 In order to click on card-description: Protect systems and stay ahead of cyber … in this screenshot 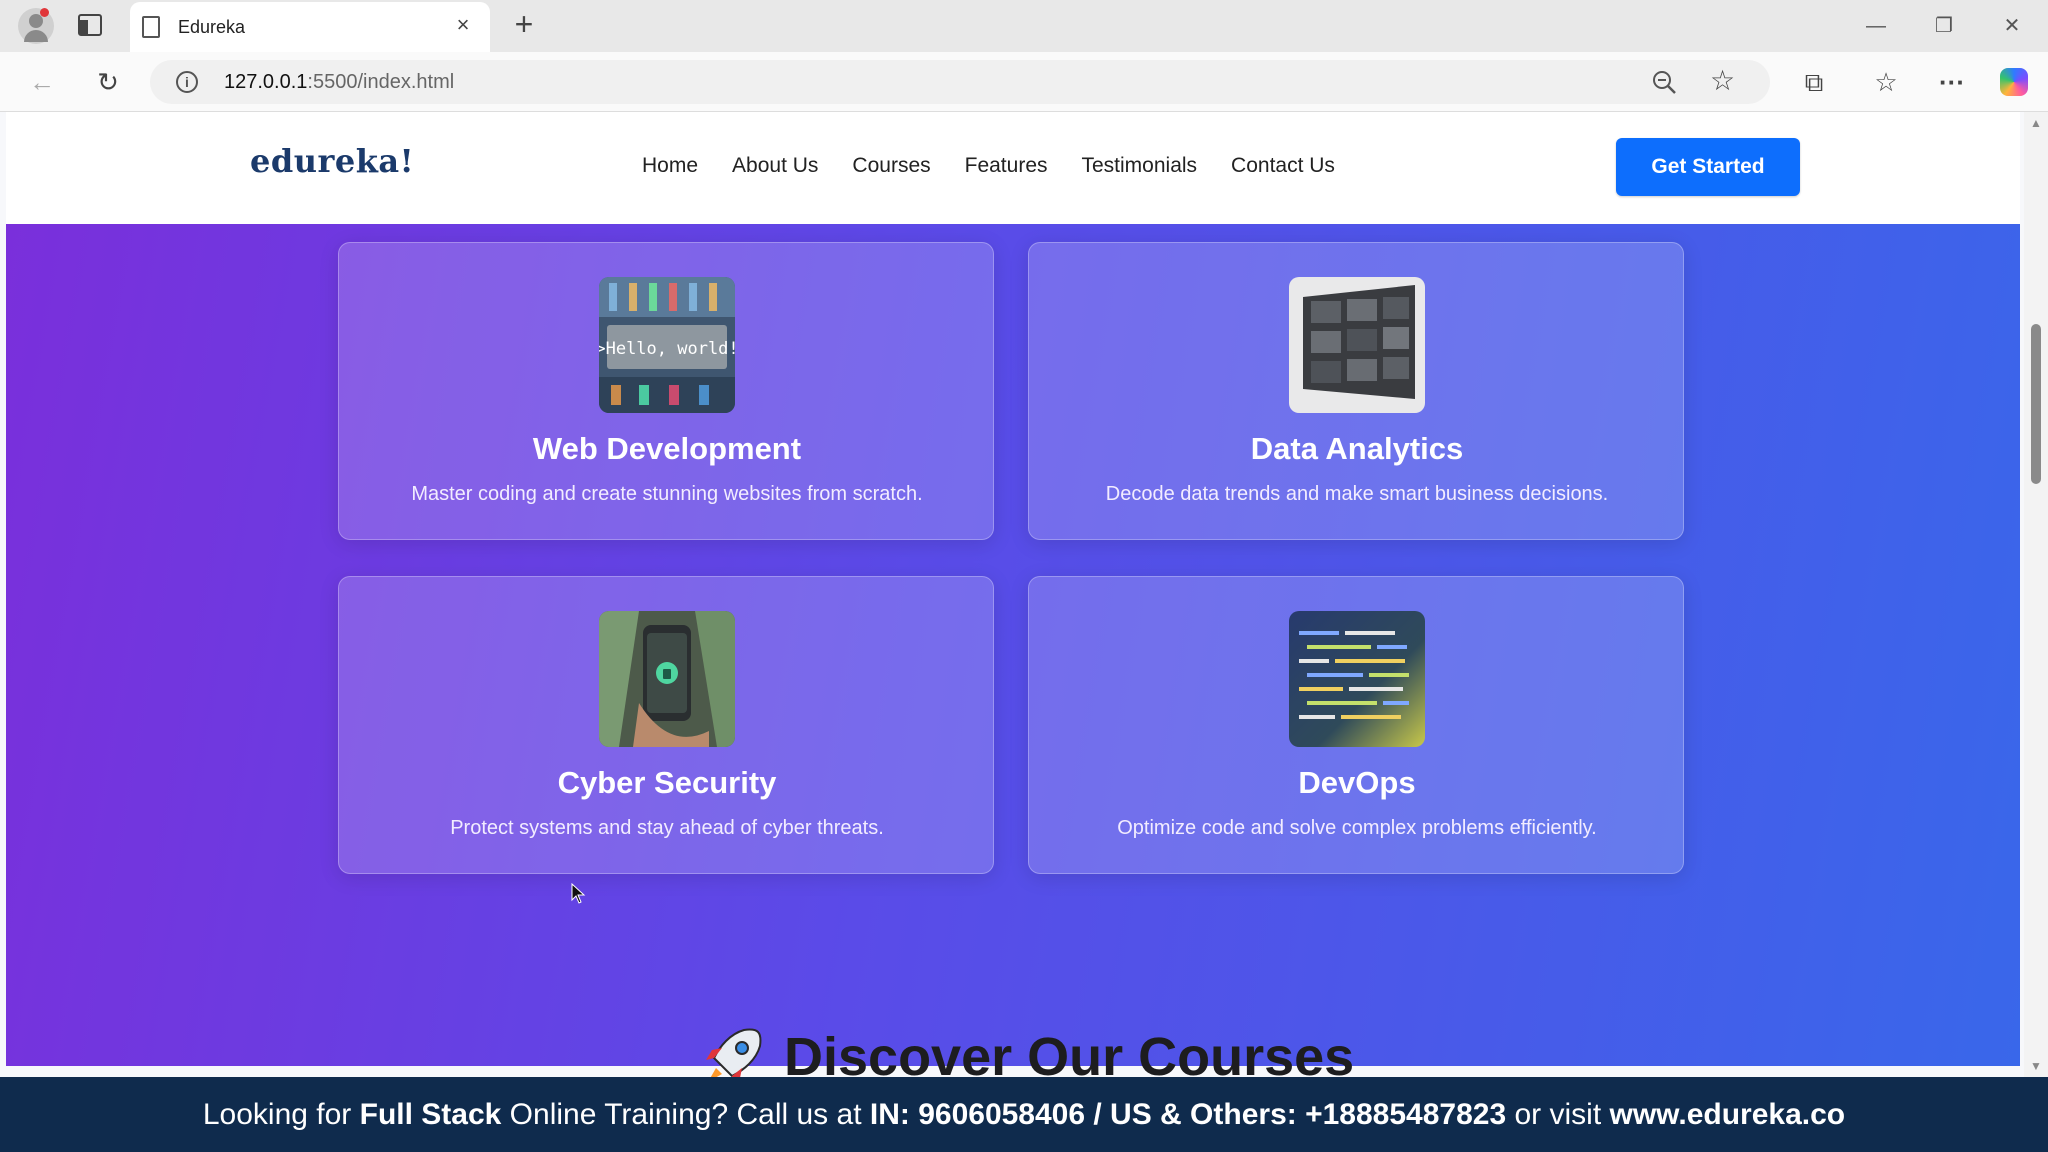, I will do `click(667, 828)`.